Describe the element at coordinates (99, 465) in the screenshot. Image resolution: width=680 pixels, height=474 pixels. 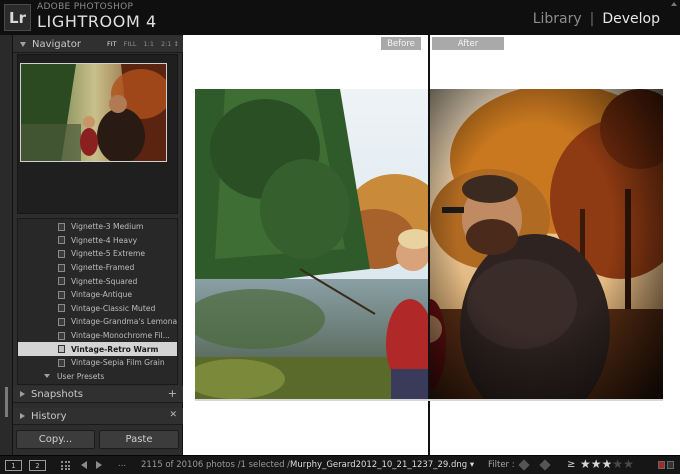
I see `next-photo-arrow-icon` at that location.